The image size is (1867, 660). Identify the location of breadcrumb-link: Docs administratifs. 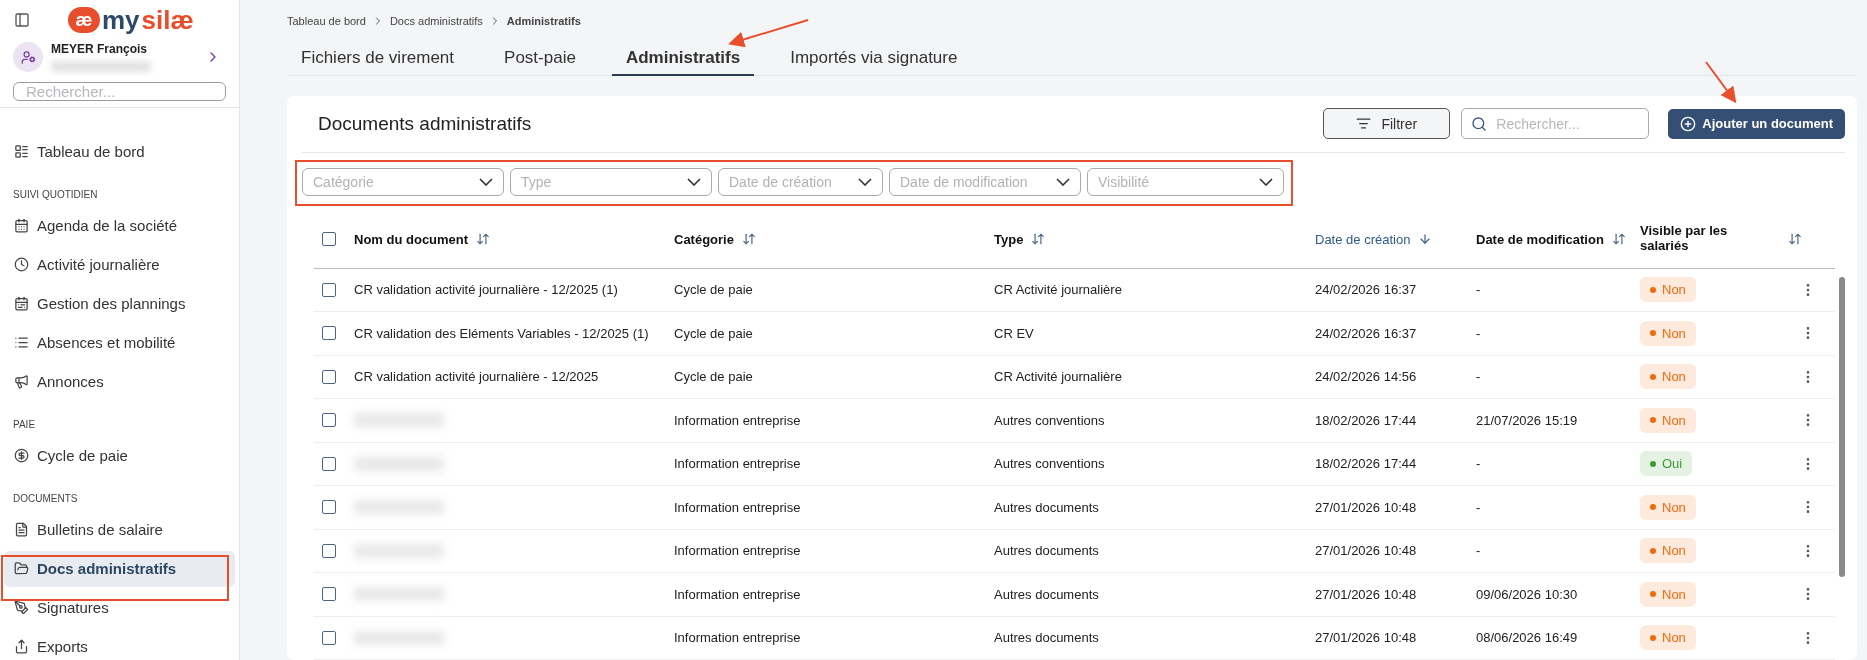
(436, 20).